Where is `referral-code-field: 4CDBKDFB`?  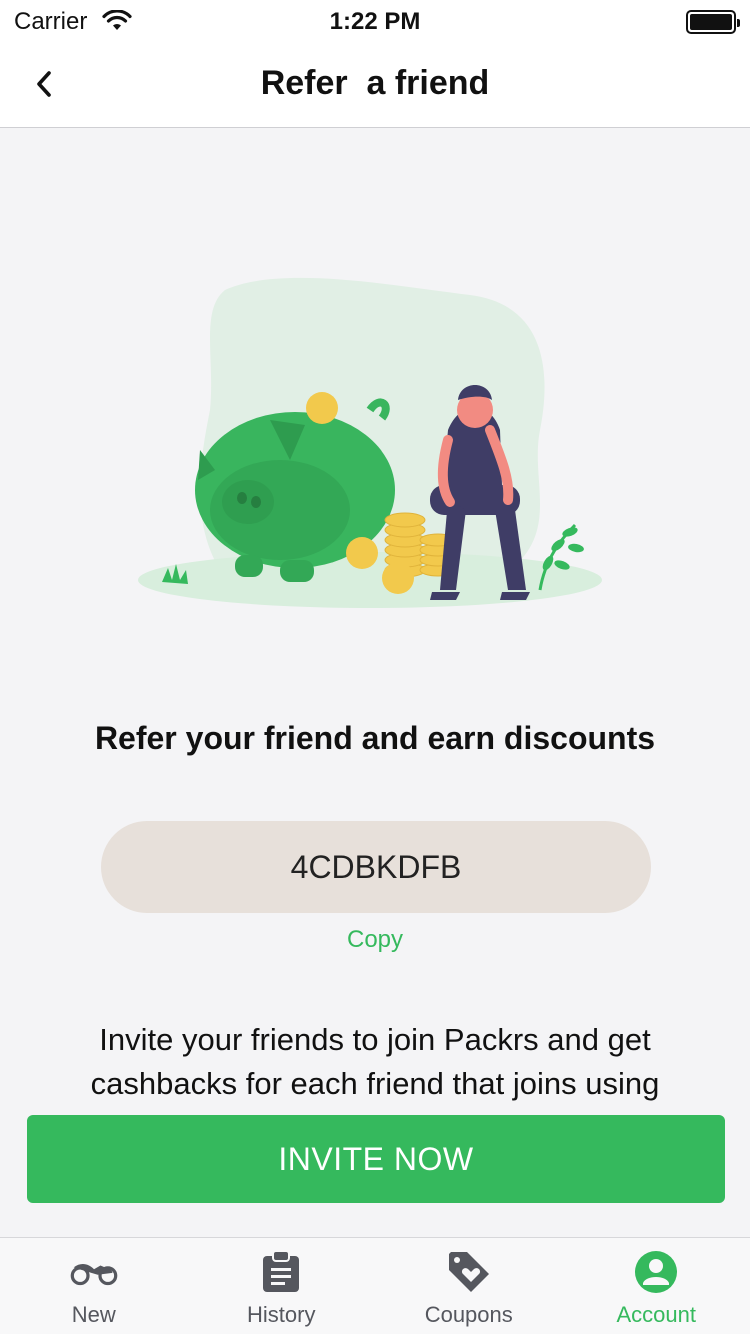 referral-code-field: 4CDBKDFB is located at coordinates (376, 867).